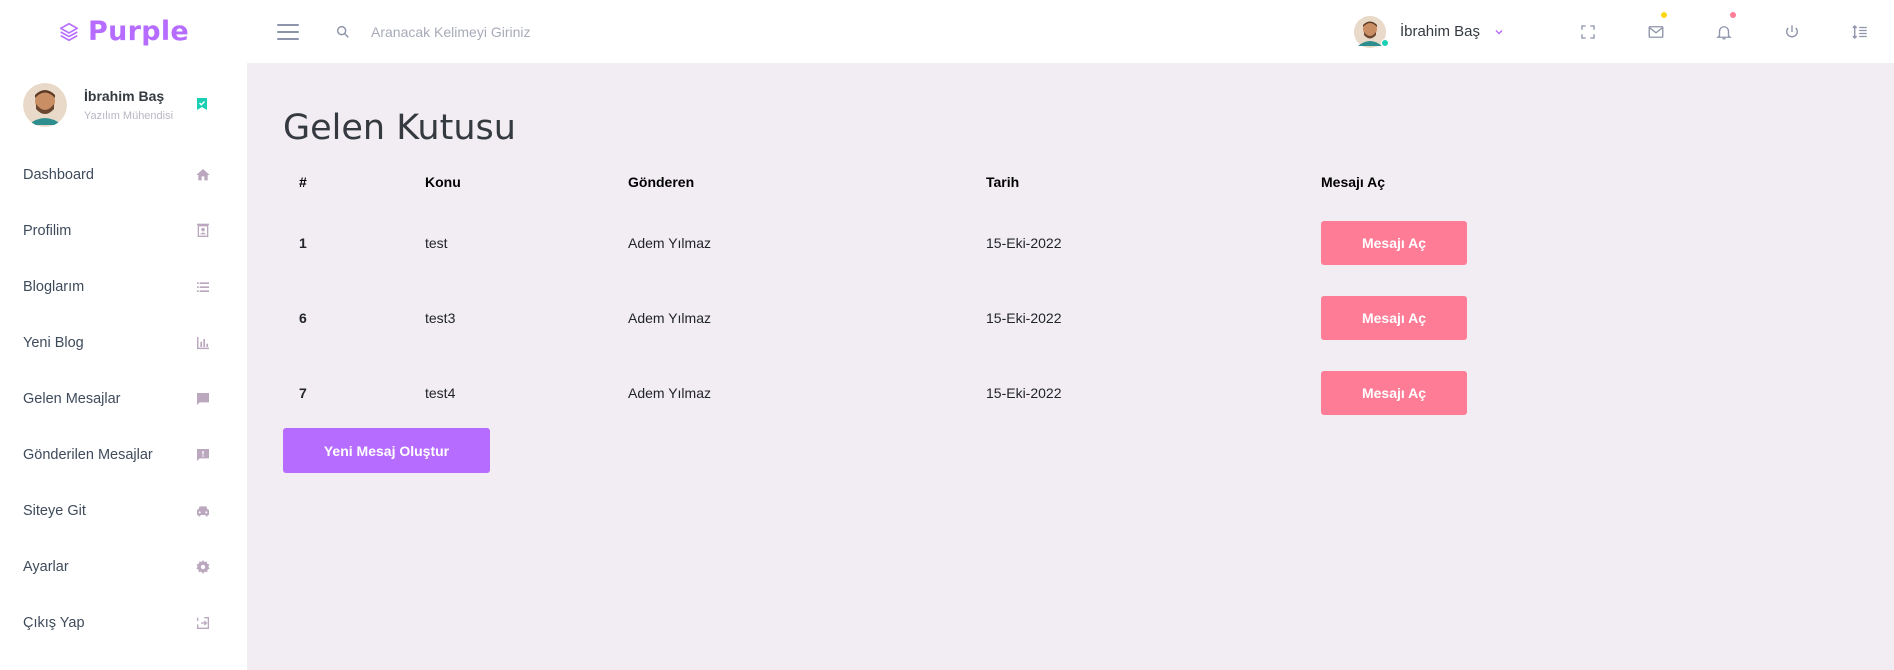 Image resolution: width=1894 pixels, height=670 pixels. Describe the element at coordinates (1499, 31) in the screenshot. I see `chevron-down-icon` at that location.